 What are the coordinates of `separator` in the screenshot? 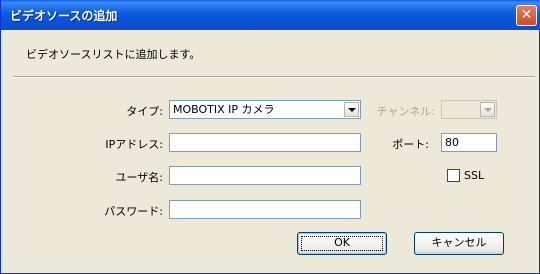 It's located at (274, 77).